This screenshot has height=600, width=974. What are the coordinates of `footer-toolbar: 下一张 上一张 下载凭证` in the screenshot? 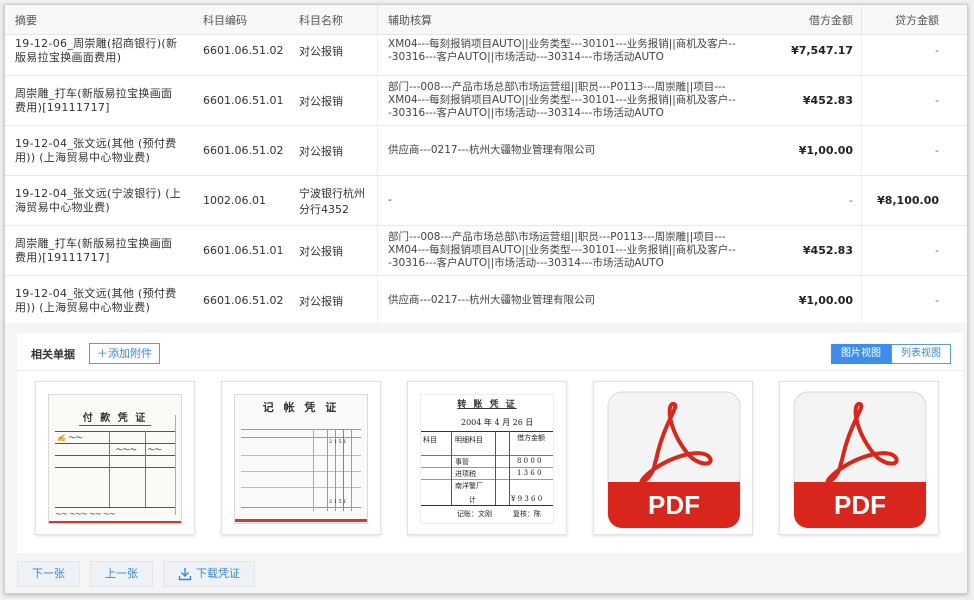 It's located at (141, 576).